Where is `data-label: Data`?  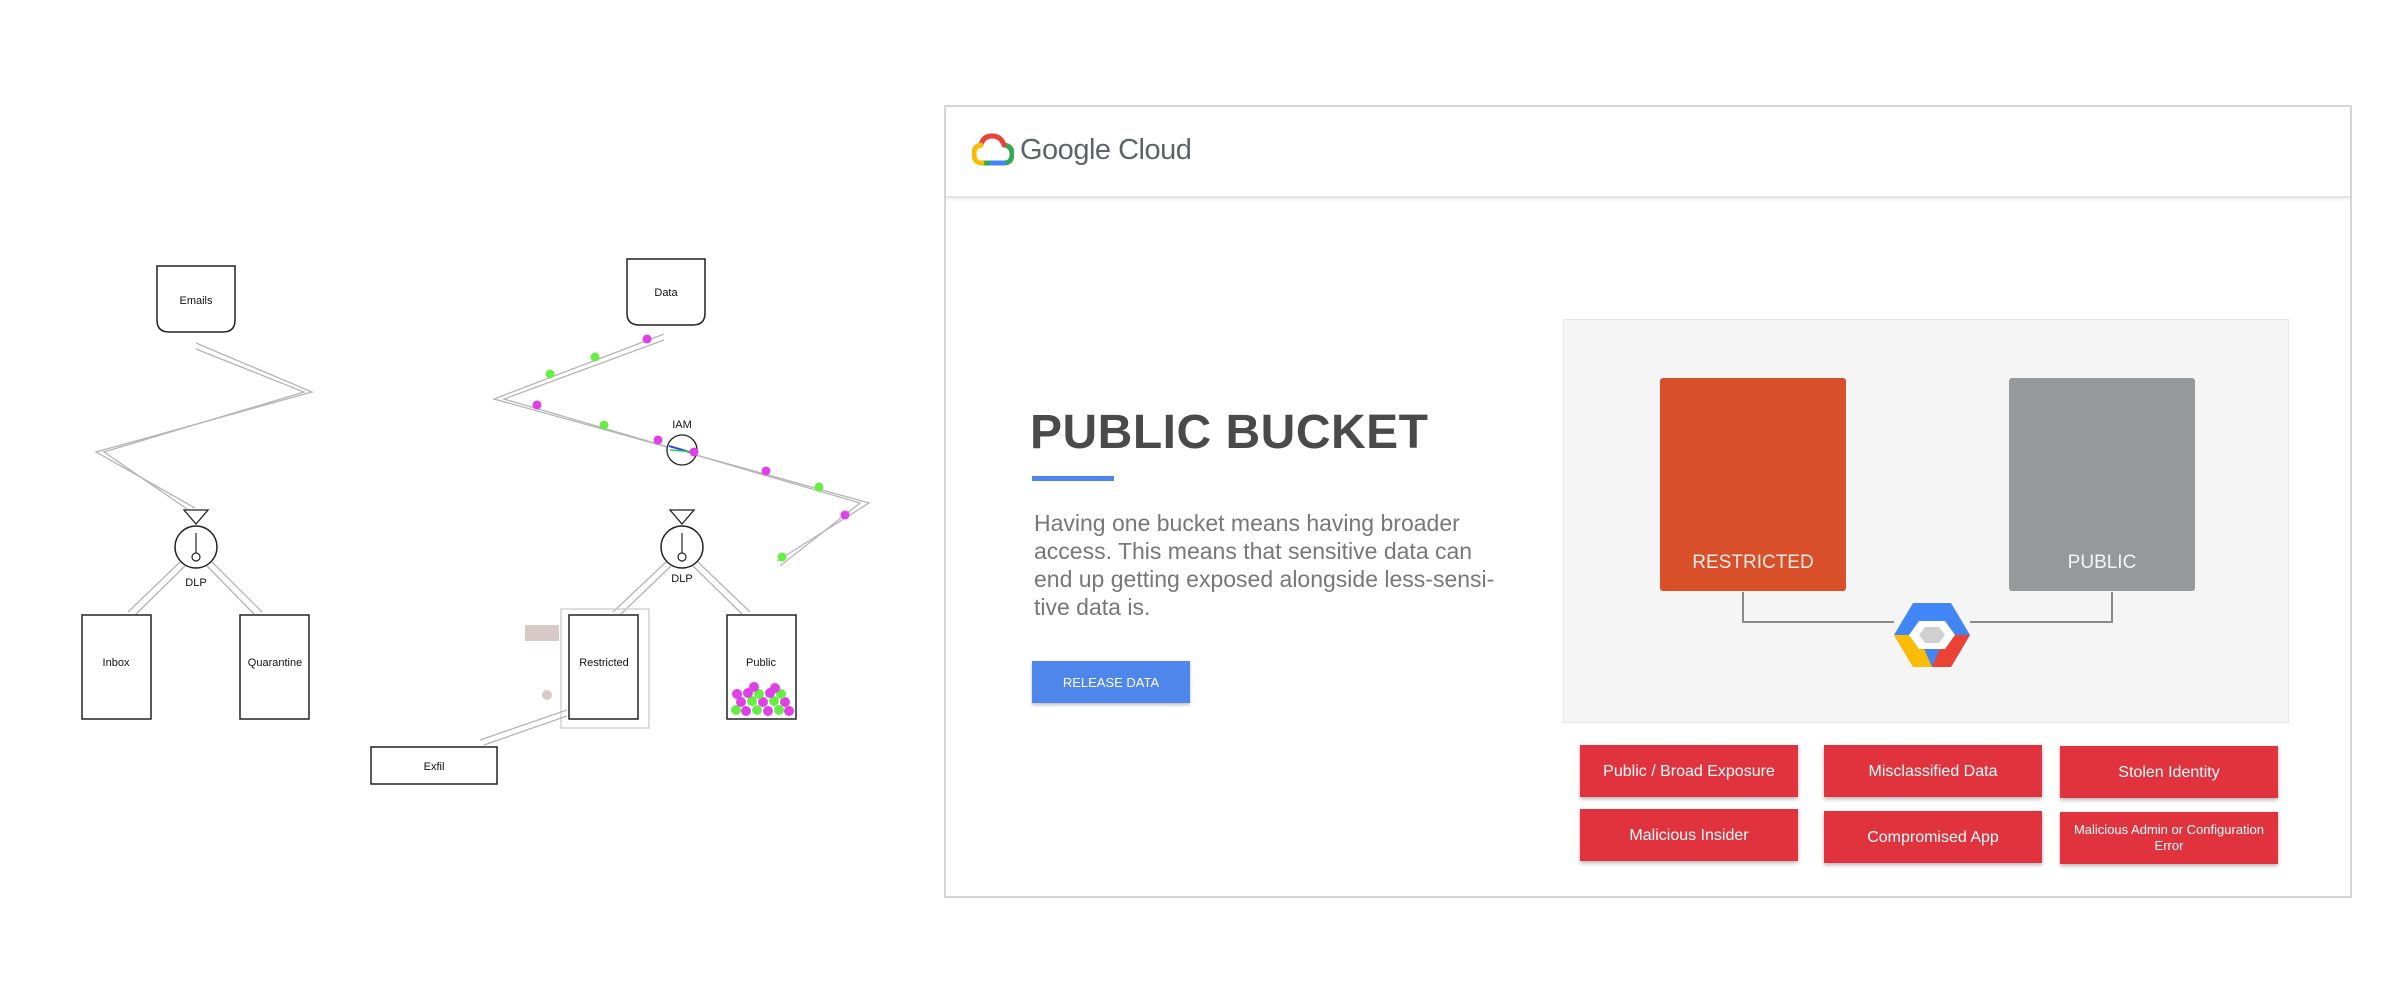 data-label: Data is located at coordinates (666, 293).